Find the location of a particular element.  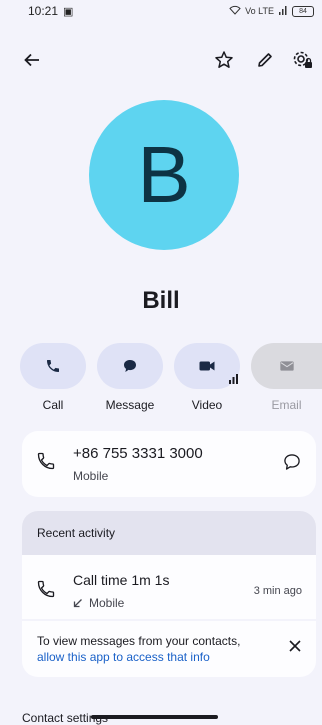

notice-message: To view messages from your contacts, is located at coordinates (139, 641).